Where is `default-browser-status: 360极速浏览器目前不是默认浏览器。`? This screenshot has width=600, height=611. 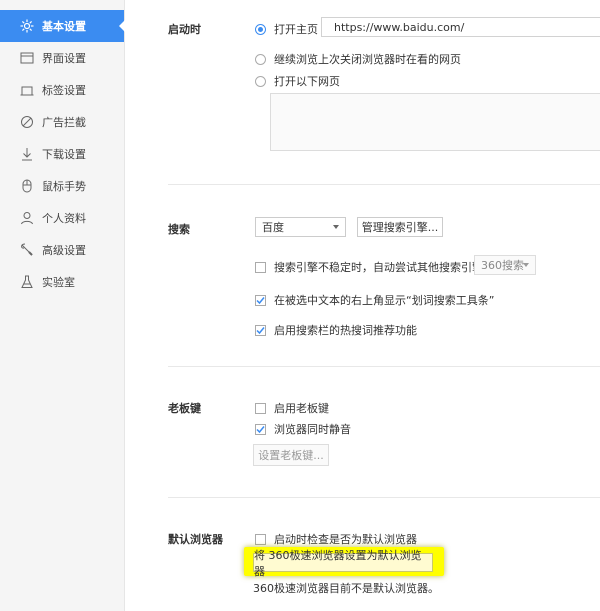
default-browser-status: 360极速浏览器目前不是默认浏览器。 is located at coordinates (346, 588).